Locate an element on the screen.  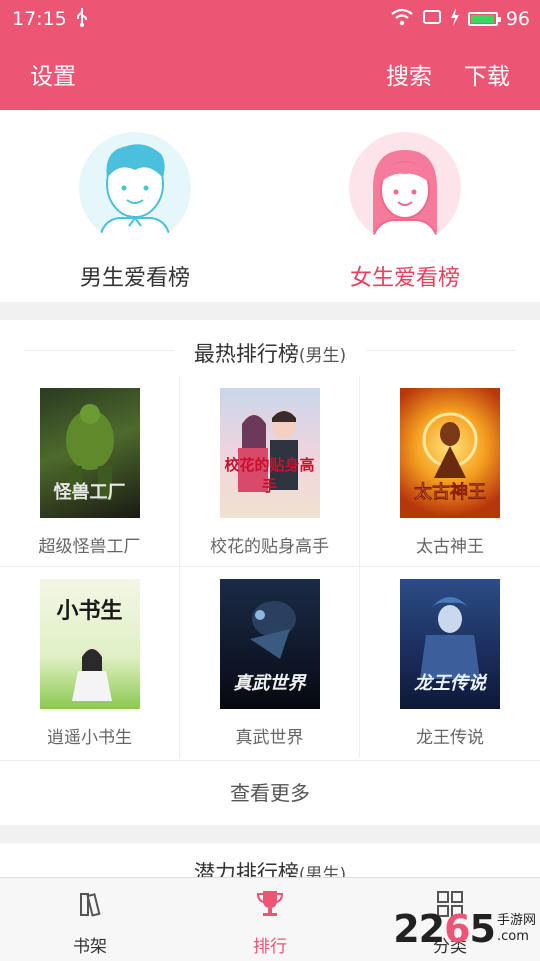
cover-title: 太古神王 is located at coordinates (450, 493).